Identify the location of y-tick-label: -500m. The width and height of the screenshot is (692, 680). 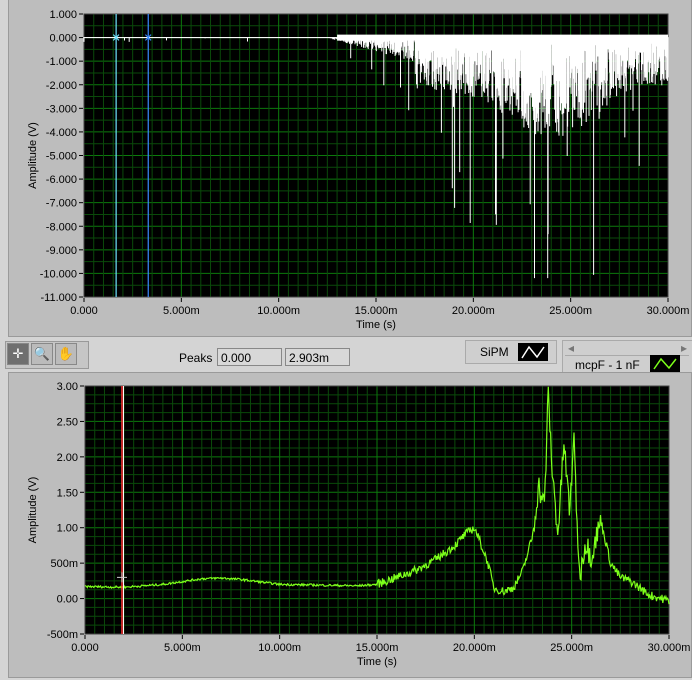
(62, 635).